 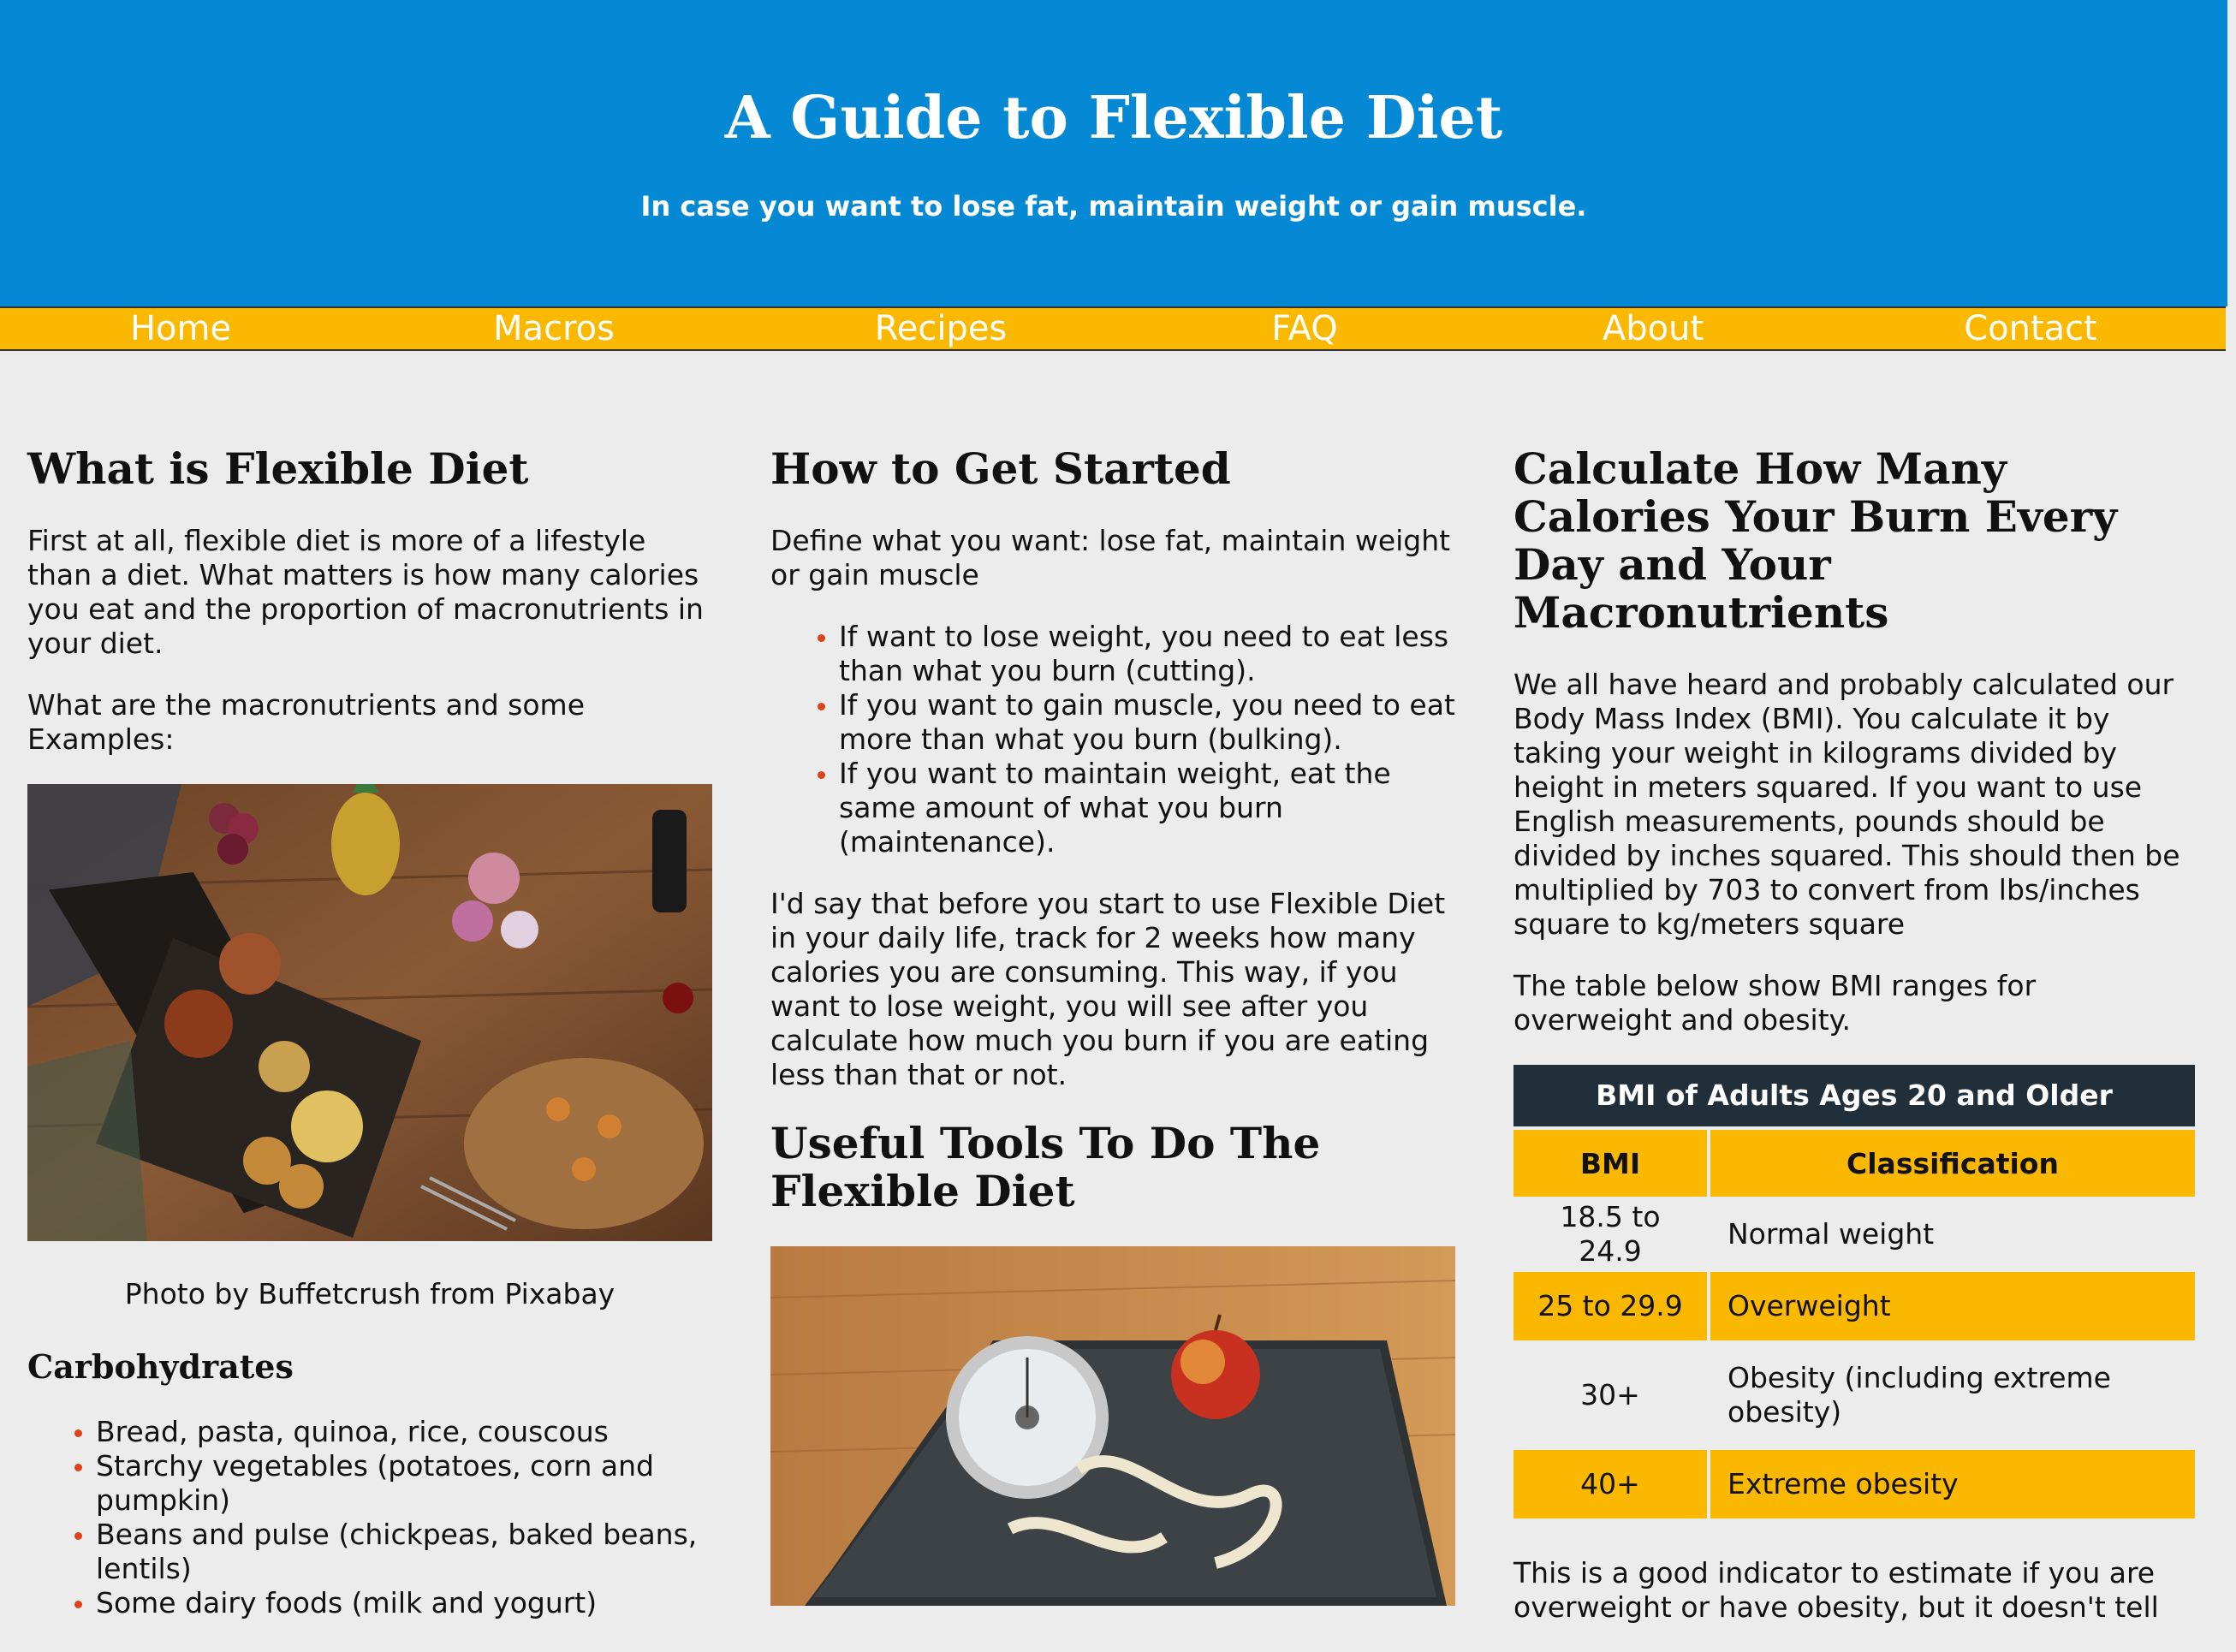 What do you see at coordinates (404, 1603) in the screenshot?
I see `list-item: Some dairy foods (milk and yogurt)` at bounding box center [404, 1603].